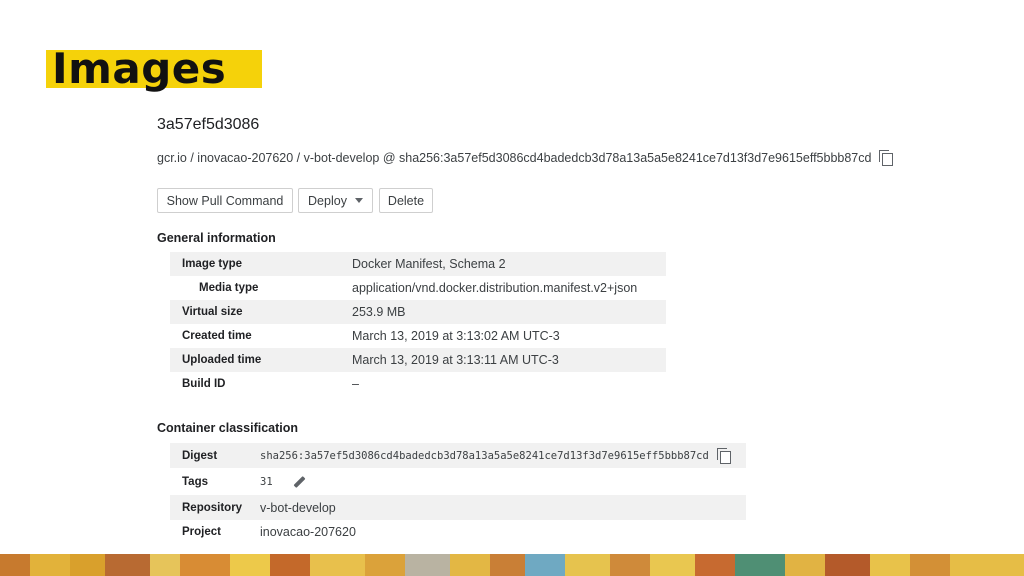 The image size is (1024, 576). I want to click on tags-value: 31, so click(283, 481).